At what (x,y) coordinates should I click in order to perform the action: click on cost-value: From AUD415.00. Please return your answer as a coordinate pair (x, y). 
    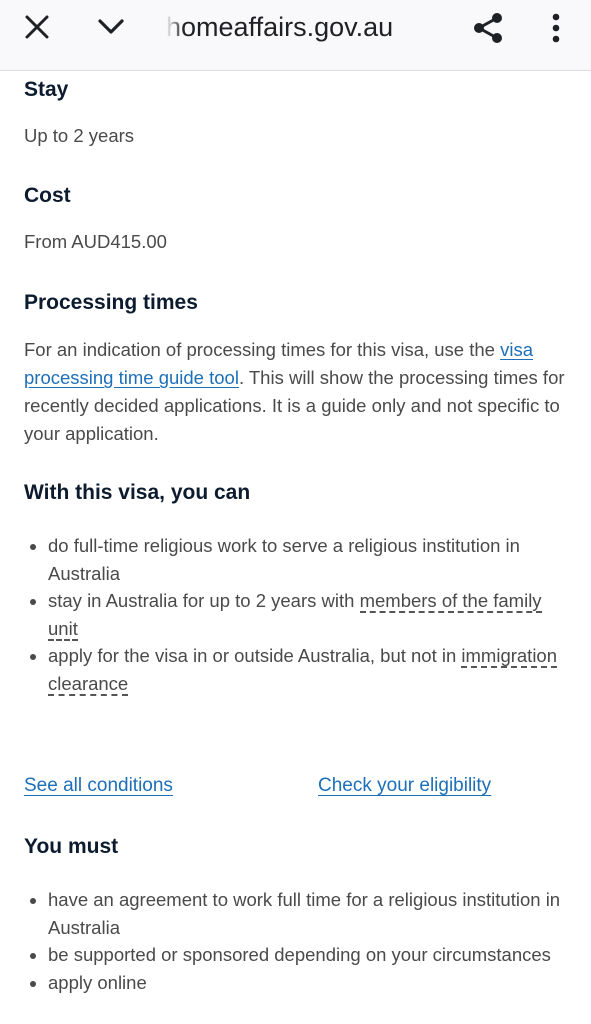
    Looking at the image, I should click on (95, 241).